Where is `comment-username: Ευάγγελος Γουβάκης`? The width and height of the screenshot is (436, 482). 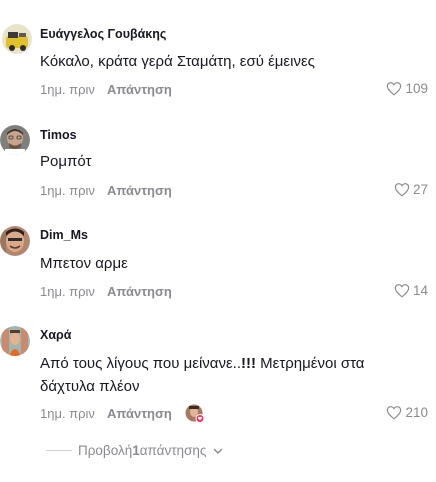
comment-username: Ευάγγελος Γουβάκης is located at coordinates (103, 34).